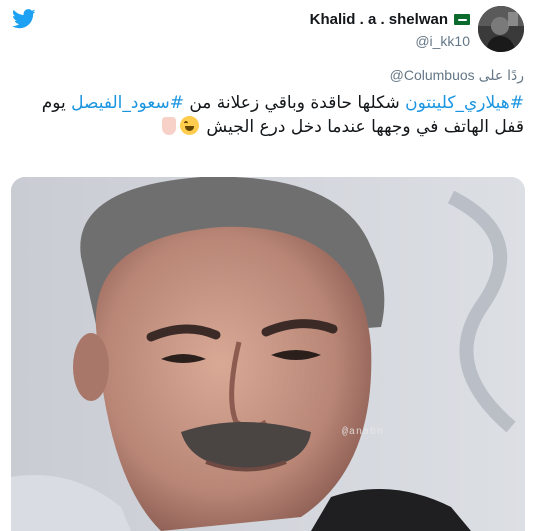 Image resolution: width=536 pixels, height=531 pixels. What do you see at coordinates (169, 126) in the screenshot?
I see `backhand-index-pointing-down-emoji` at bounding box center [169, 126].